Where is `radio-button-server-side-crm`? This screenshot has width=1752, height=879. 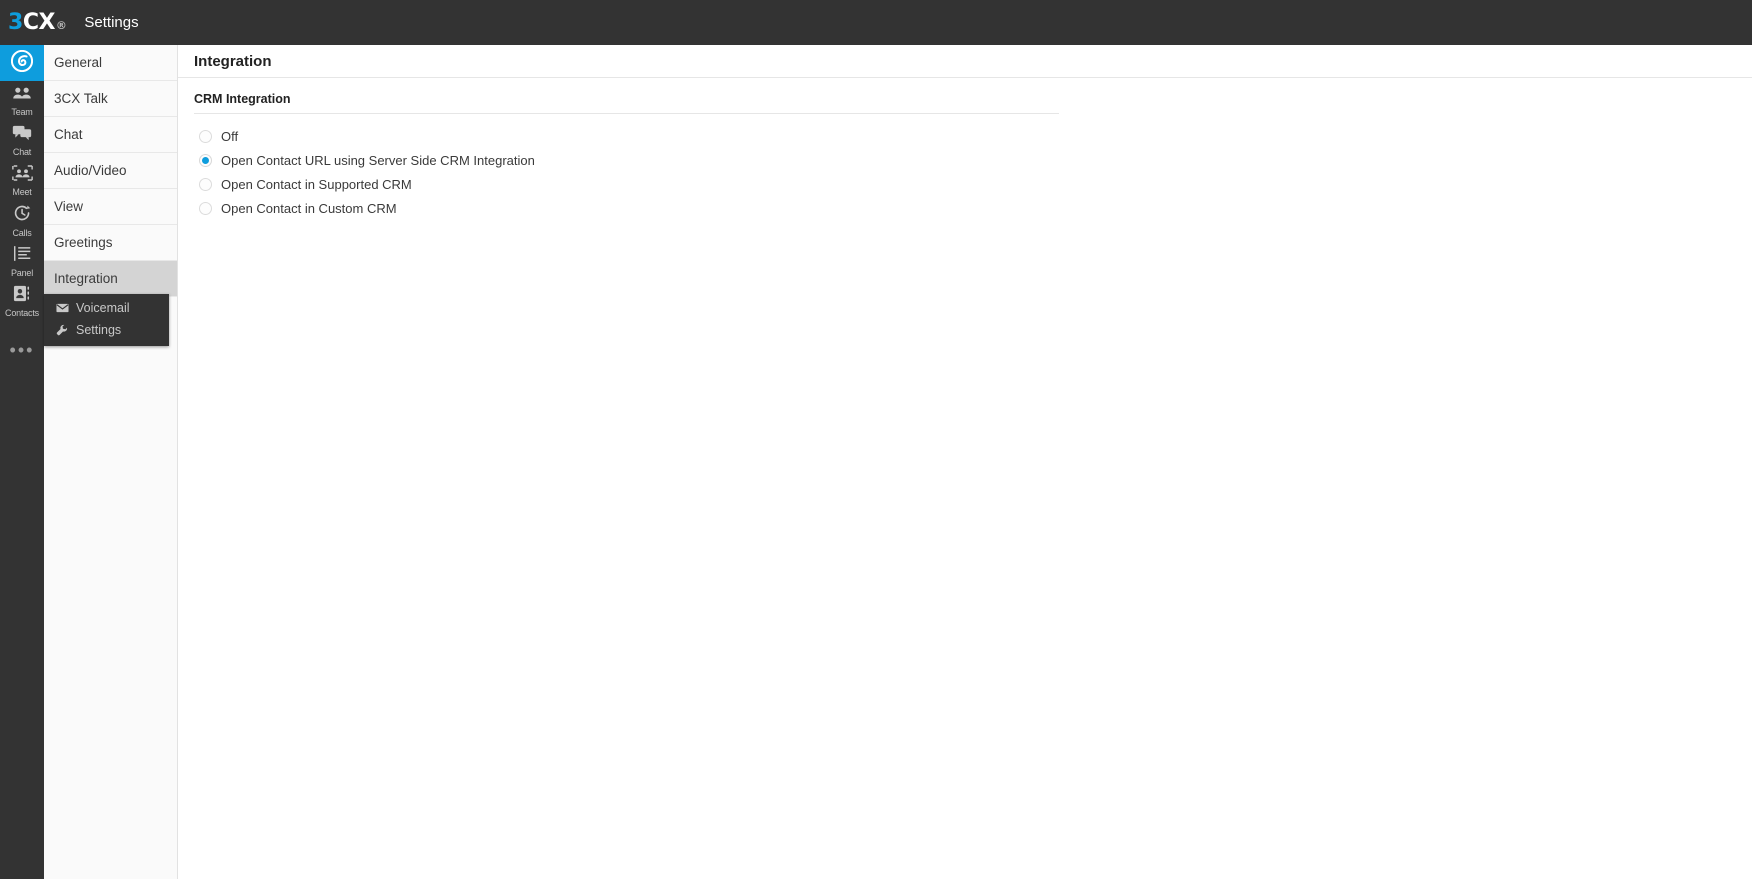
radio-button-server-side-crm is located at coordinates (205, 160).